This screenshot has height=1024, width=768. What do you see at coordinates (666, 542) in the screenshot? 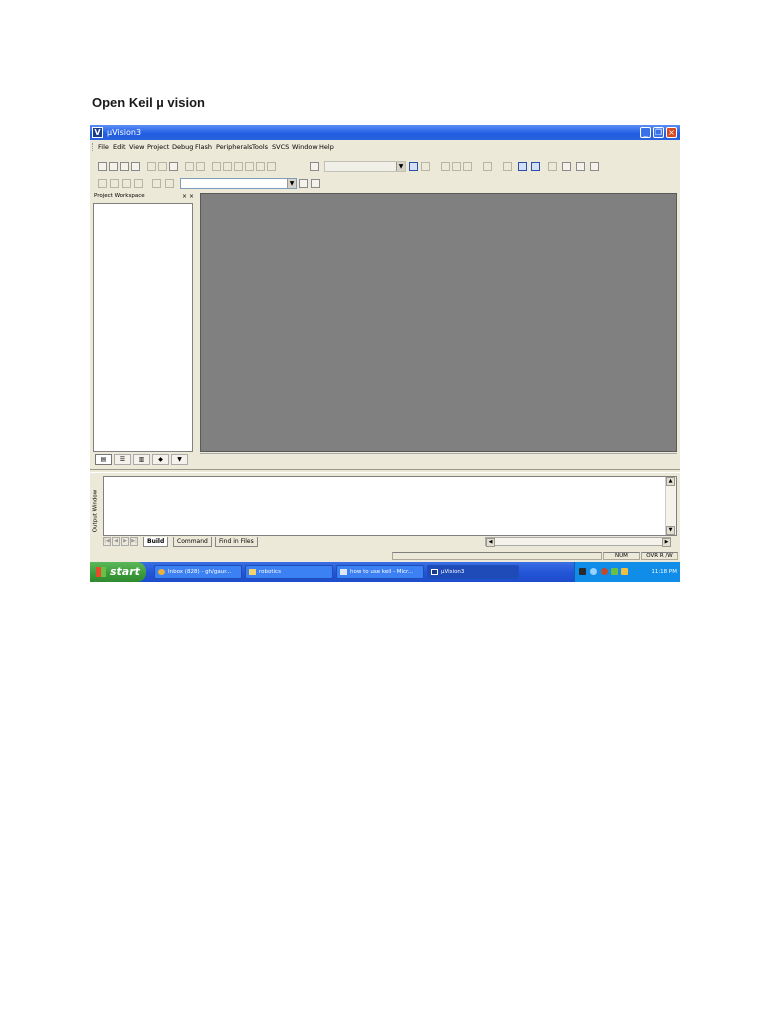
I see `scroll-right-icon: ▶` at bounding box center [666, 542].